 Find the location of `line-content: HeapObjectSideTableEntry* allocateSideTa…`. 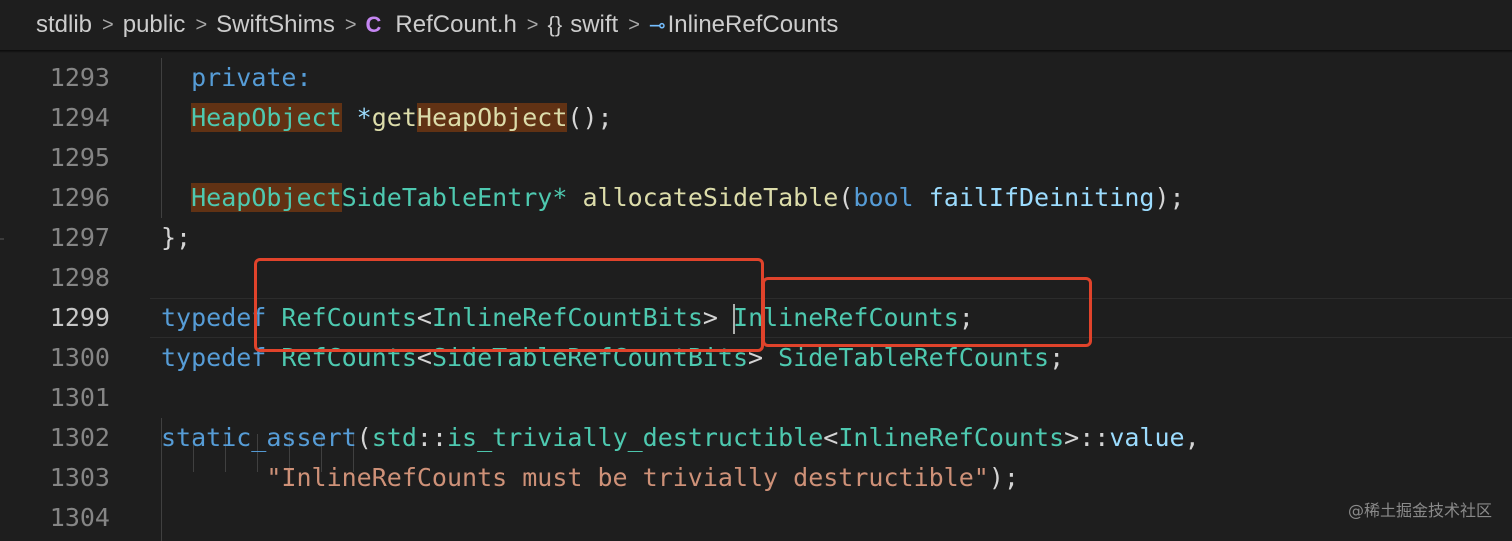

line-content: HeapObjectSideTableEntry* allocateSideTa… is located at coordinates (673, 198).